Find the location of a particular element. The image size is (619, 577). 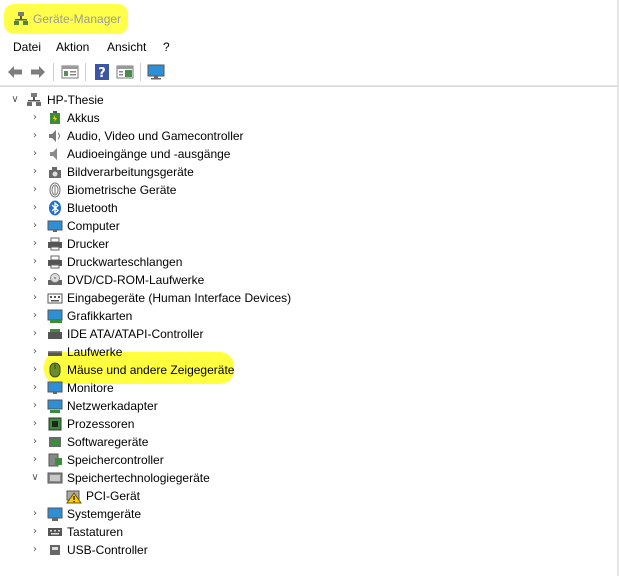

tree-item-softwaregeraete: › Softwaregeräte is located at coordinates (309, 442).